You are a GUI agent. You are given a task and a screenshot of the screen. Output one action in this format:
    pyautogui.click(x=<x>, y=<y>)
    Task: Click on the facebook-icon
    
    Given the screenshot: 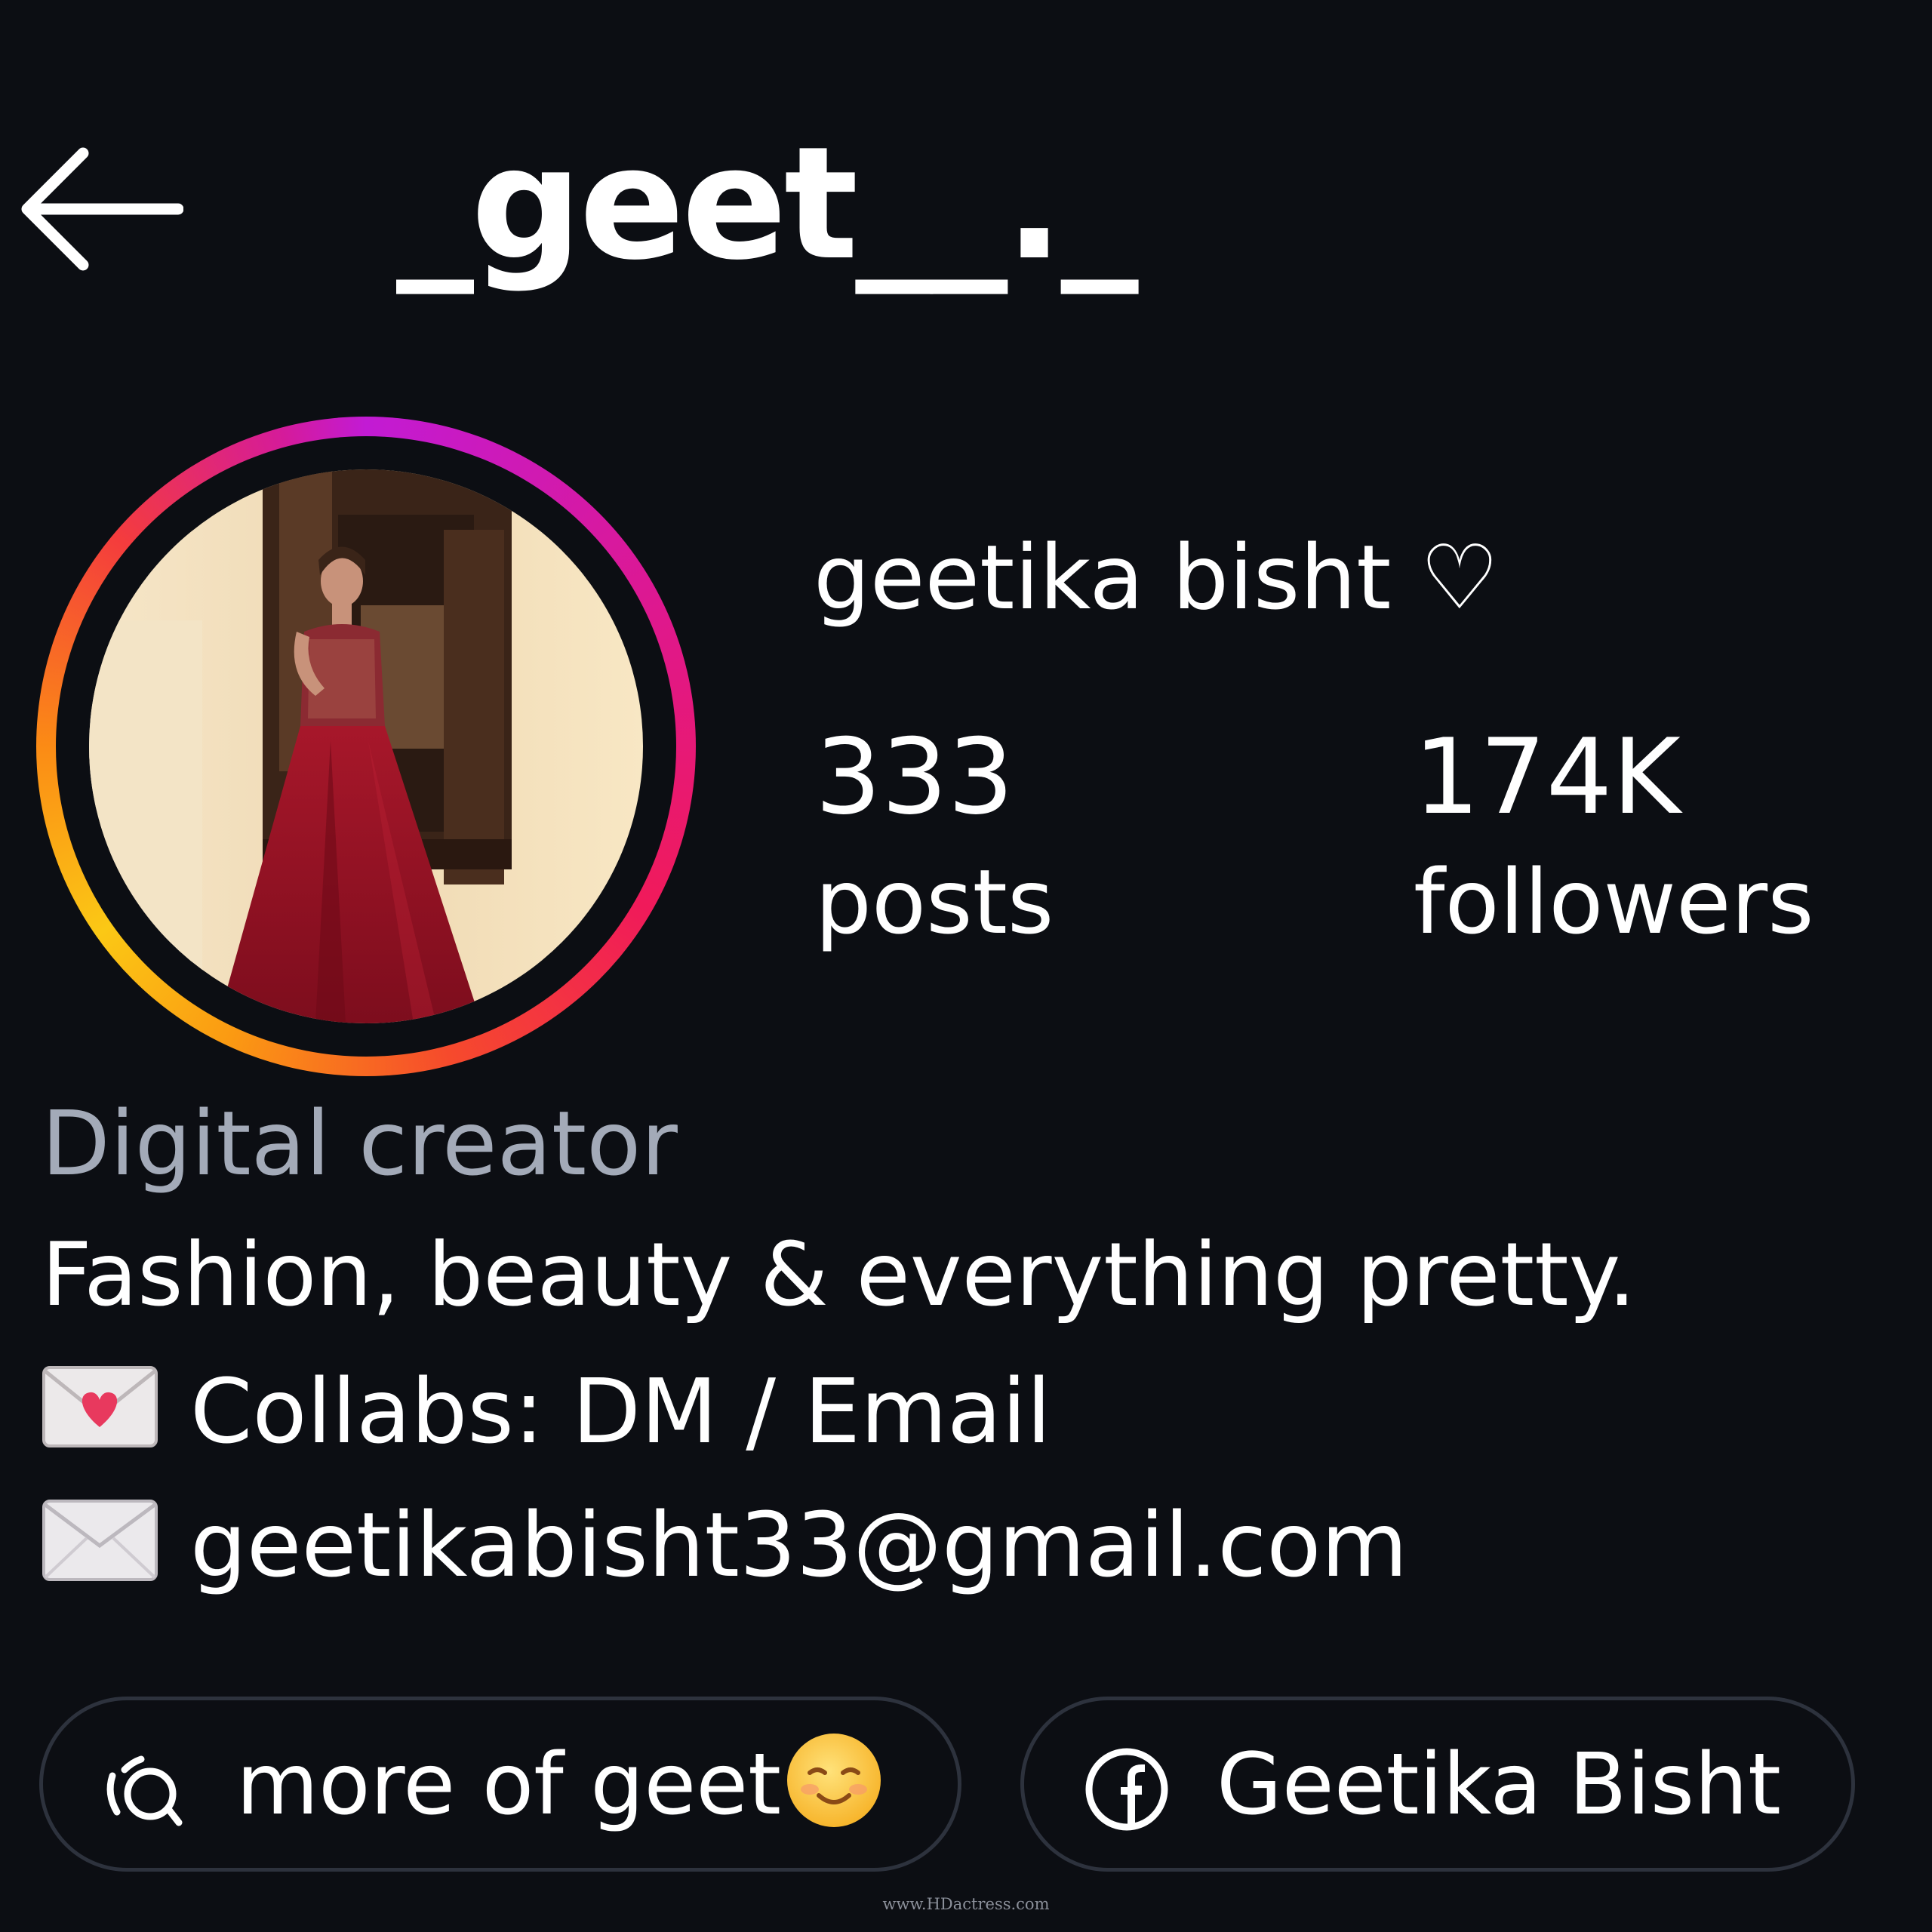 What is the action you would take?
    pyautogui.click(x=1126, y=1789)
    